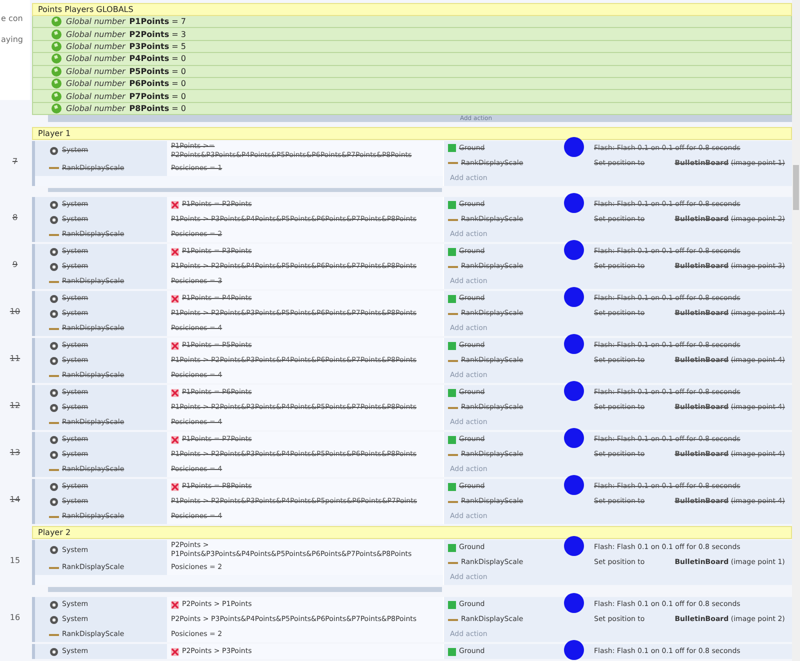  Describe the element at coordinates (412, 72) in the screenshot. I see `global-variable-row: Global number P5Points = 0` at that location.